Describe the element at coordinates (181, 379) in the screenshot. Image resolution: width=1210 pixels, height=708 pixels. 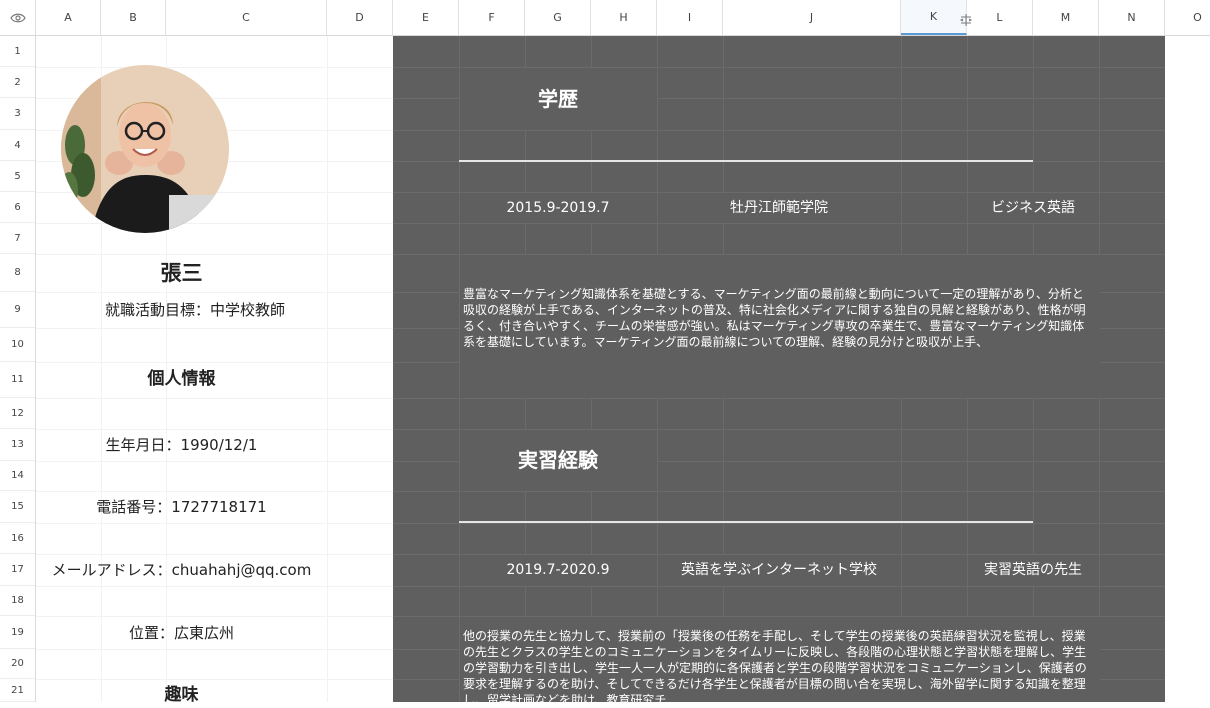
I see `personal-info-heading: 個人情報` at that location.